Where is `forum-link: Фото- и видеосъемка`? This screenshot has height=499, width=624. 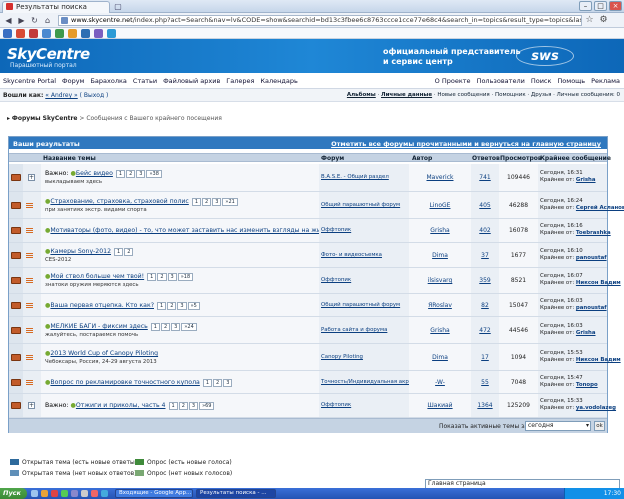
forum-link: Фото- и видеосъемка is located at coordinates (351, 255).